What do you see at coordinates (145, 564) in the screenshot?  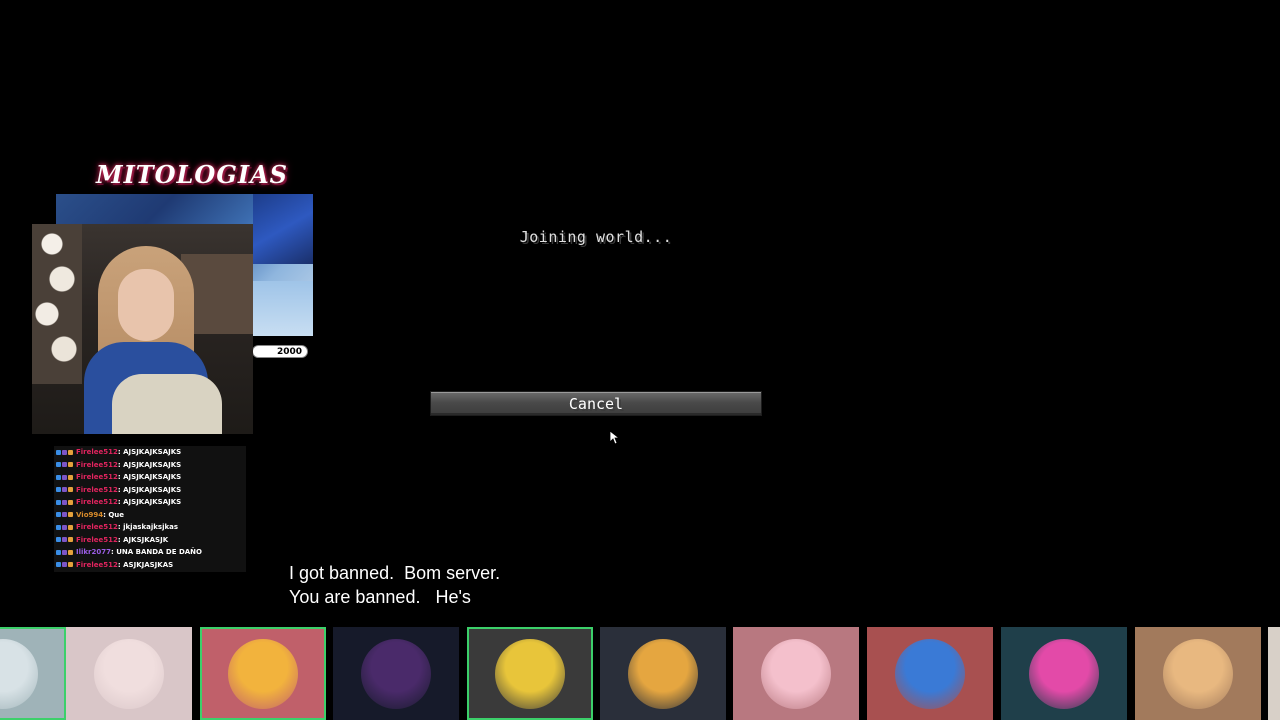 I see `chat-text: : ASJKJASJKAS` at bounding box center [145, 564].